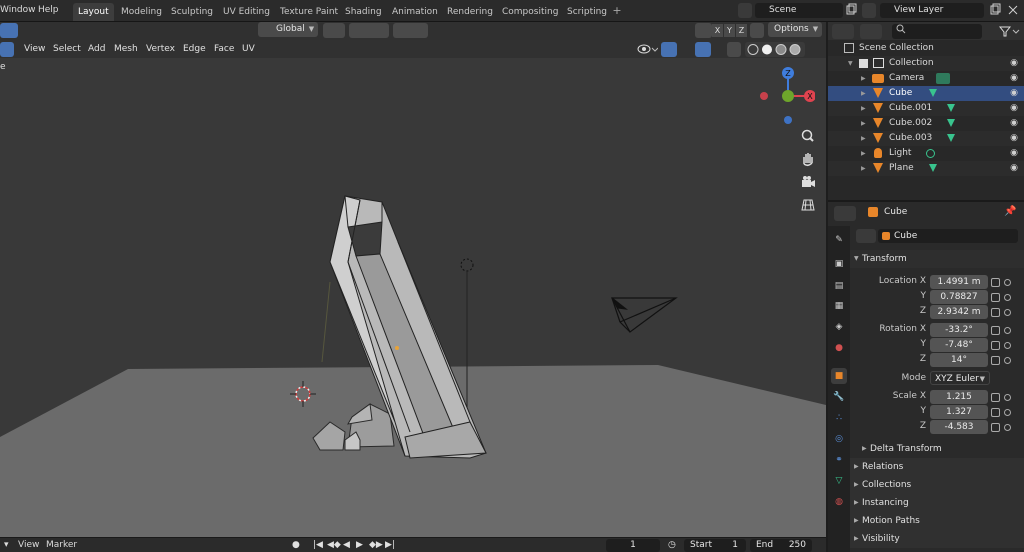  I want to click on clock-icon: ◷, so click(672, 545).